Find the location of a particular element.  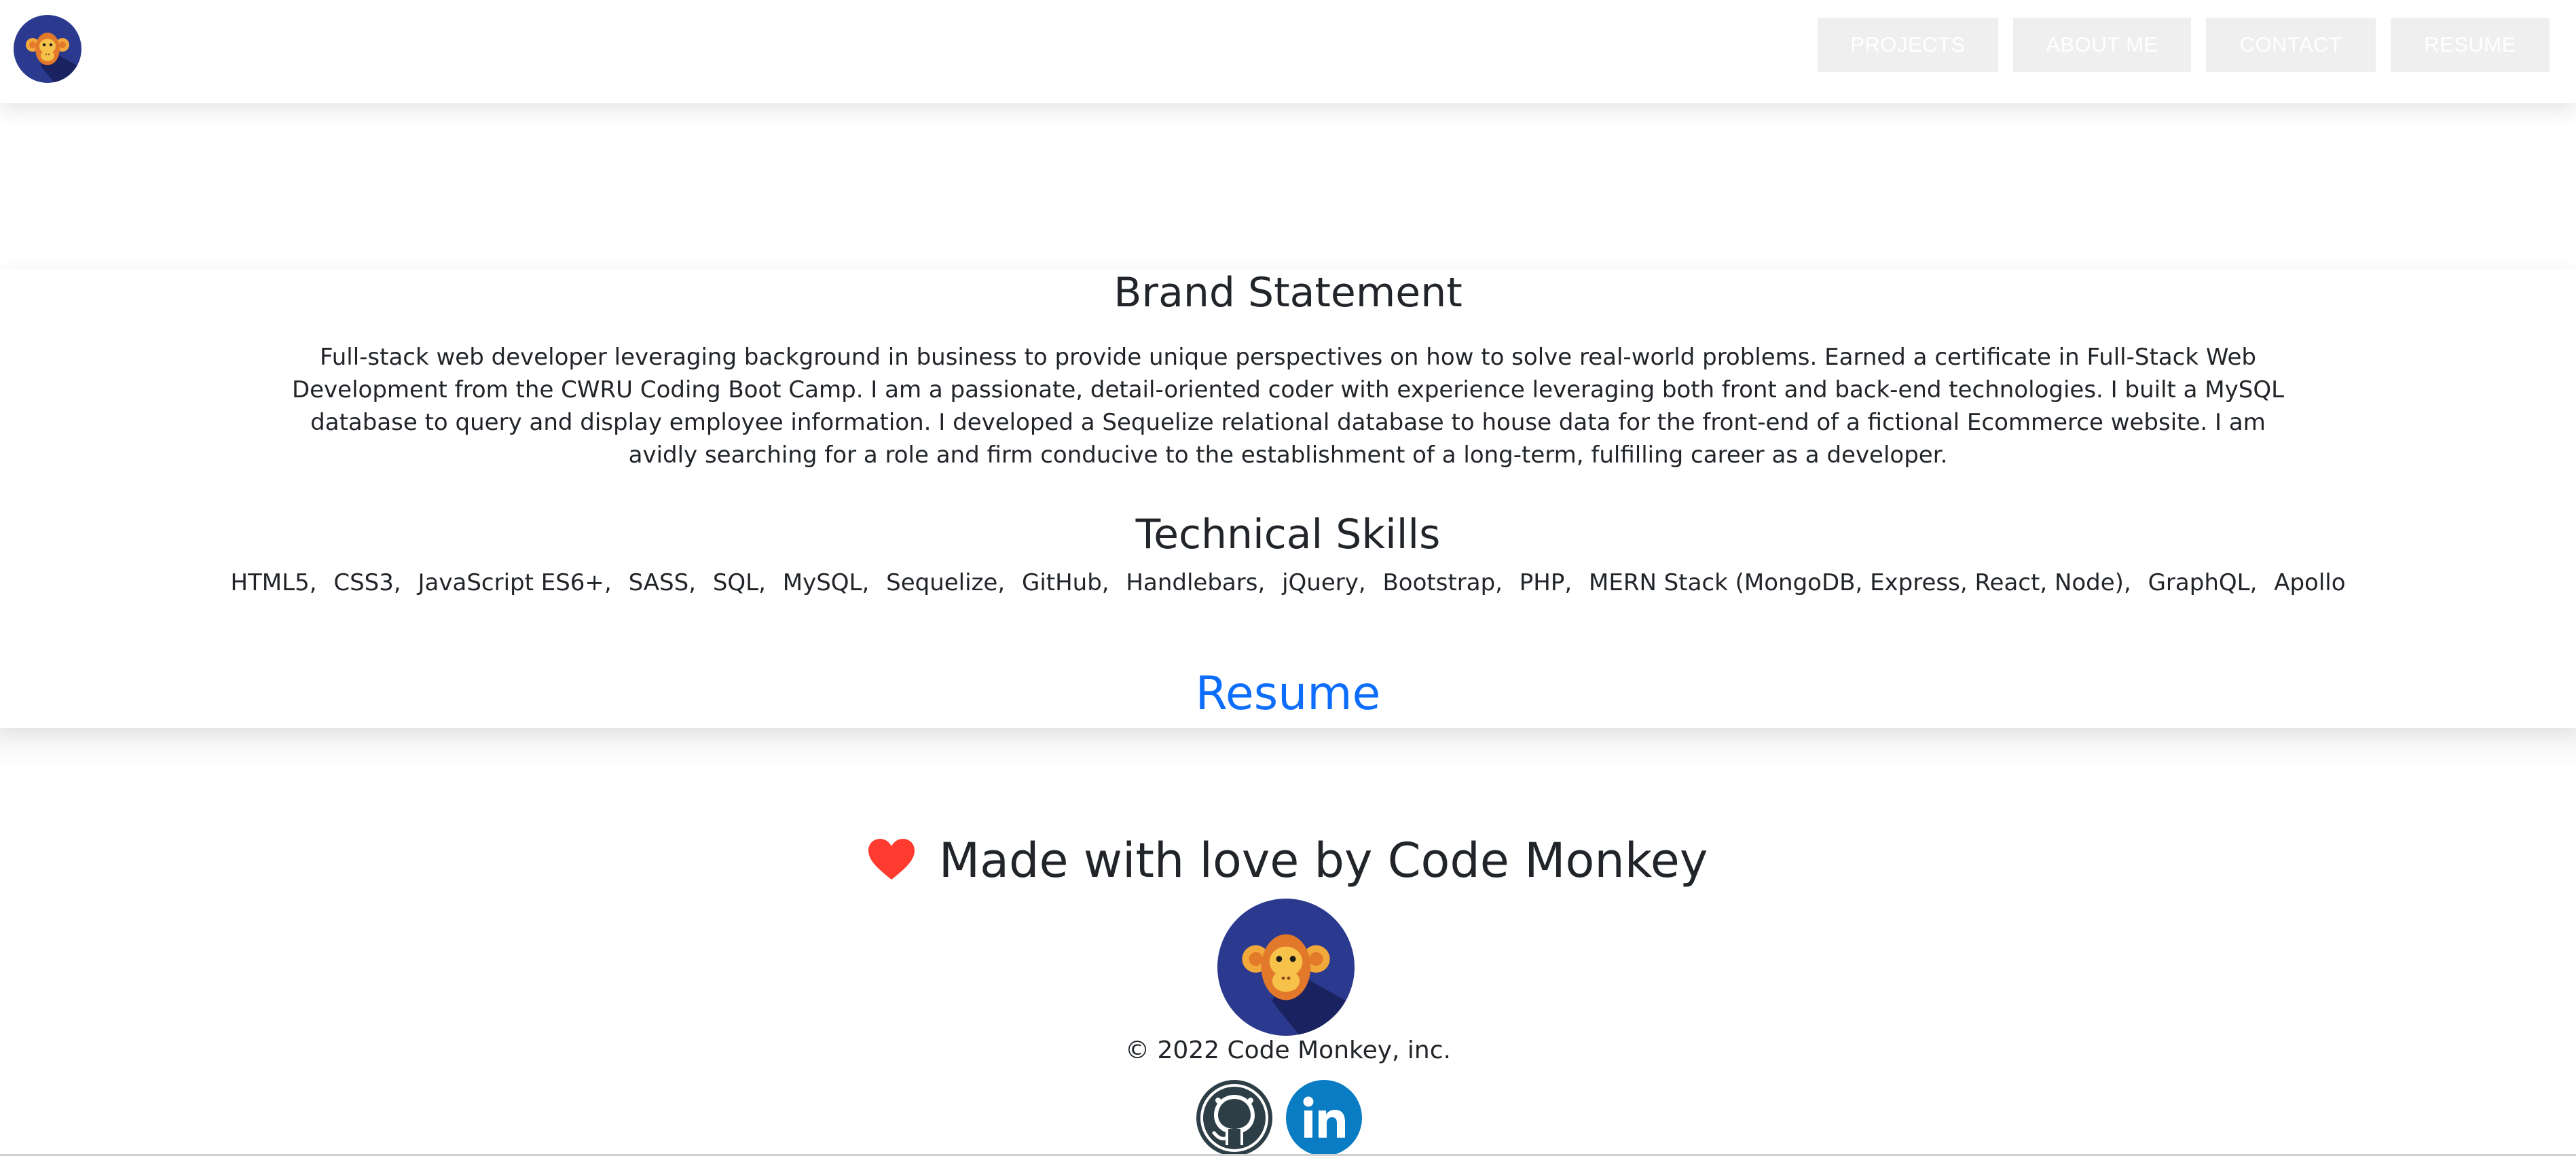

skill-item: Apollo is located at coordinates (2310, 582).